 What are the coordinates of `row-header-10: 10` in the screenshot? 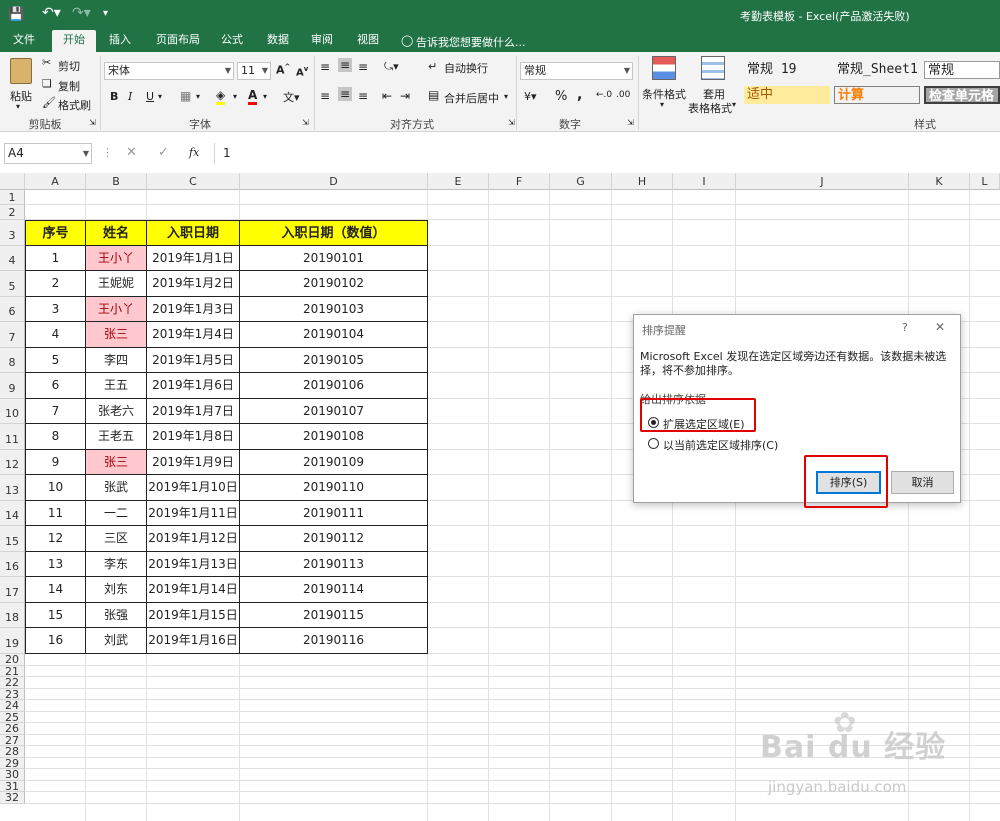 It's located at (12, 411).